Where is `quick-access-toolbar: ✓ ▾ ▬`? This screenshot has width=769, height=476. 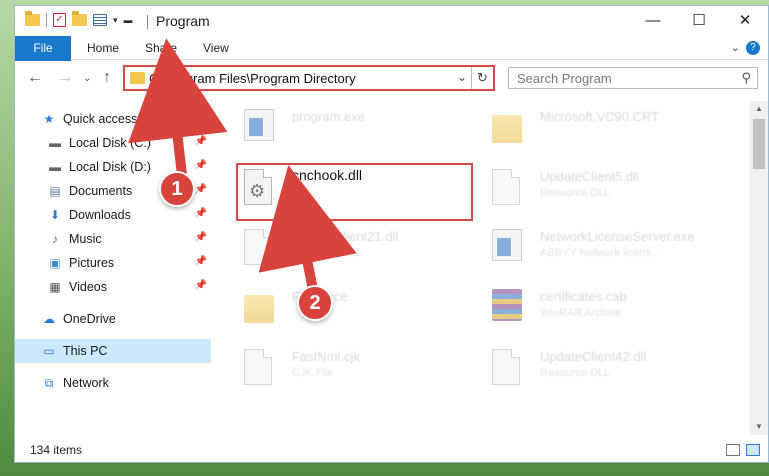 quick-access-toolbar: ✓ ▾ ▬ is located at coordinates (79, 19).